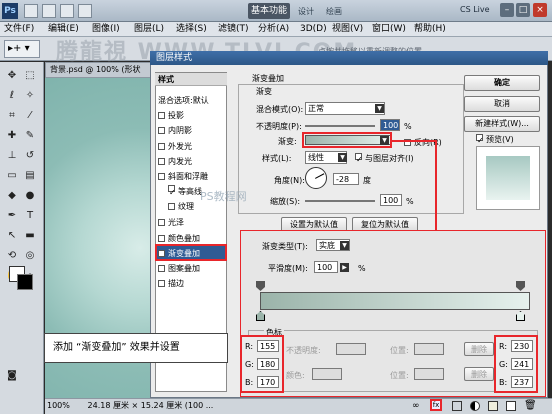  I want to click on path-selection-icon: ↖, so click(12, 236).